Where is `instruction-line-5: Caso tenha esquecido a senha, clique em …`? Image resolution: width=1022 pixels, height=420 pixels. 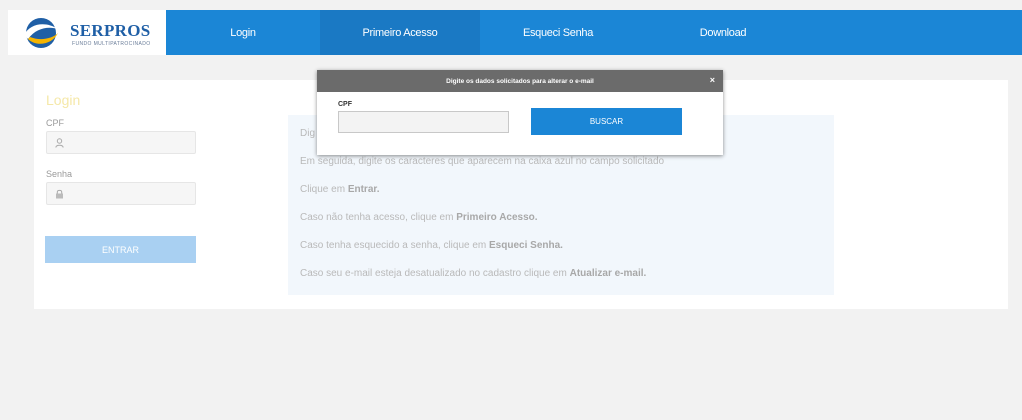 instruction-line-5: Caso tenha esquecido a senha, clique em … is located at coordinates (431, 245).